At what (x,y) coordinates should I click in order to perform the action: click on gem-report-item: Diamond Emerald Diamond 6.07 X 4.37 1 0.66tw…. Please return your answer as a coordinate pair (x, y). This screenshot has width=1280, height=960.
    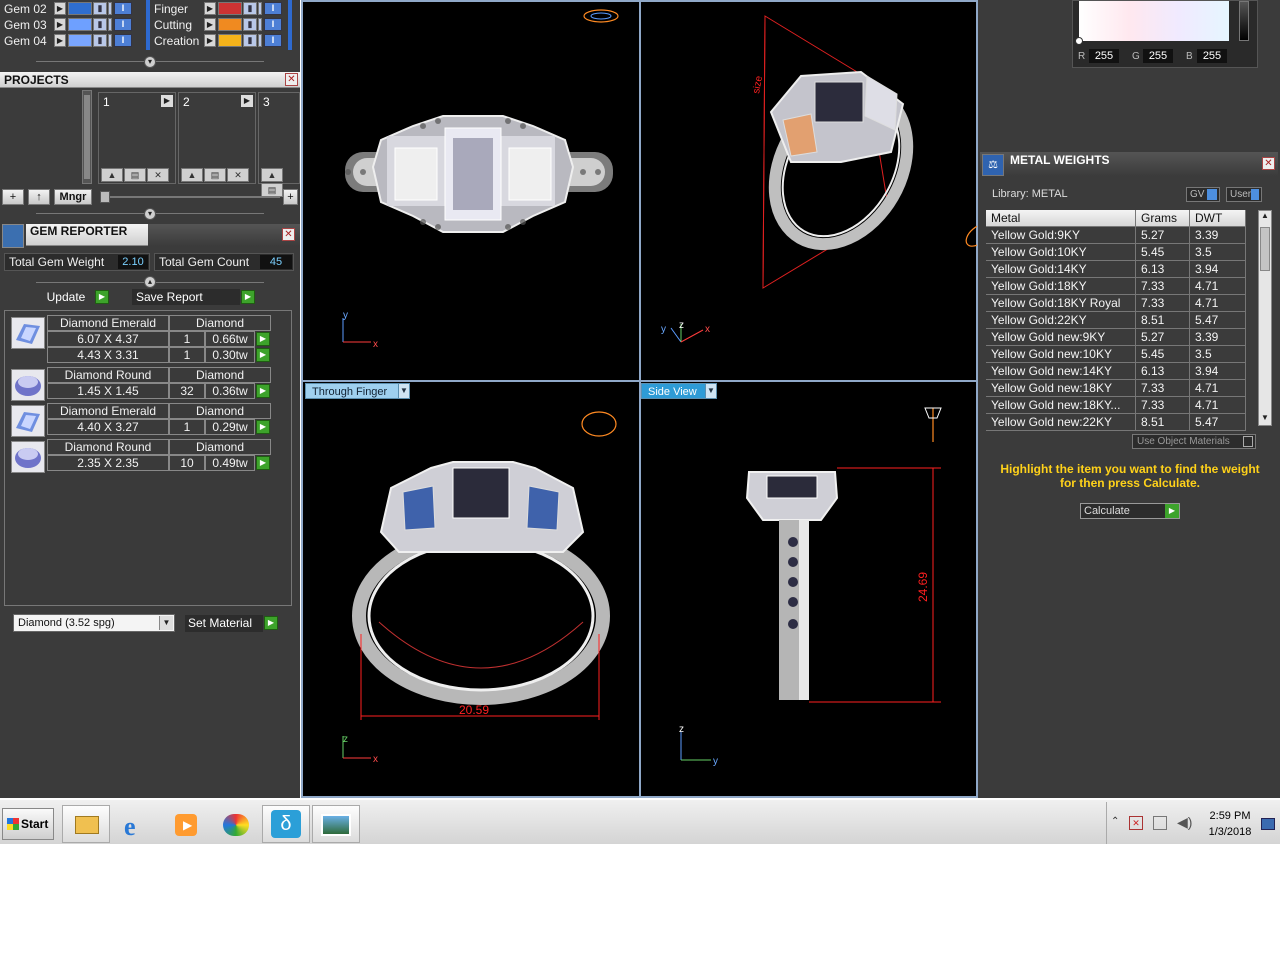
    Looking at the image, I should click on (140, 339).